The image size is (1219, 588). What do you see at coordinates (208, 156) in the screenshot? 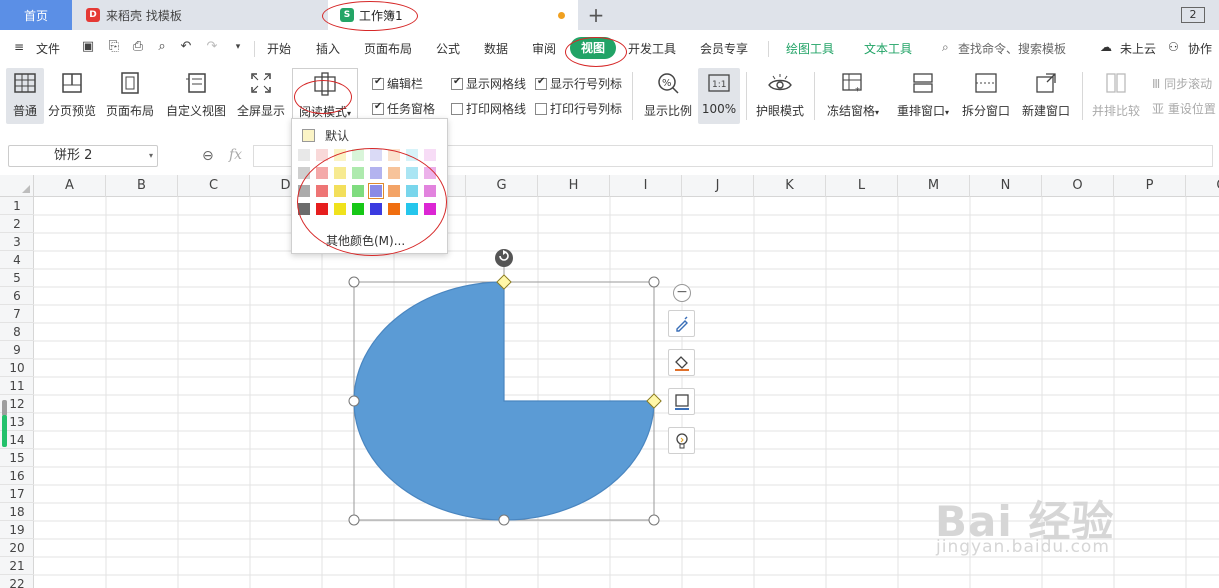
I see `zoom-magnifier-icon: ⊖` at bounding box center [208, 156].